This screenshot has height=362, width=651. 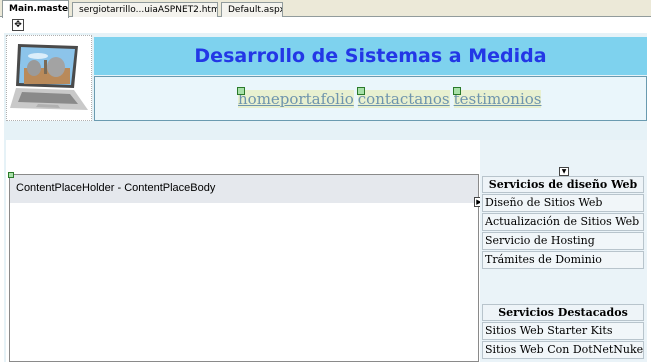 I want to click on menu-link-portafolio: portafolio, so click(x=316, y=99).